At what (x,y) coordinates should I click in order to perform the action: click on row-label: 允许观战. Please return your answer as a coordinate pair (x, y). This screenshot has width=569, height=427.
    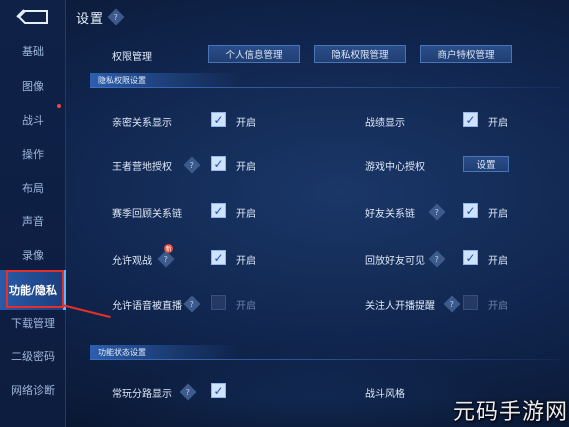
    Looking at the image, I should click on (132, 261).